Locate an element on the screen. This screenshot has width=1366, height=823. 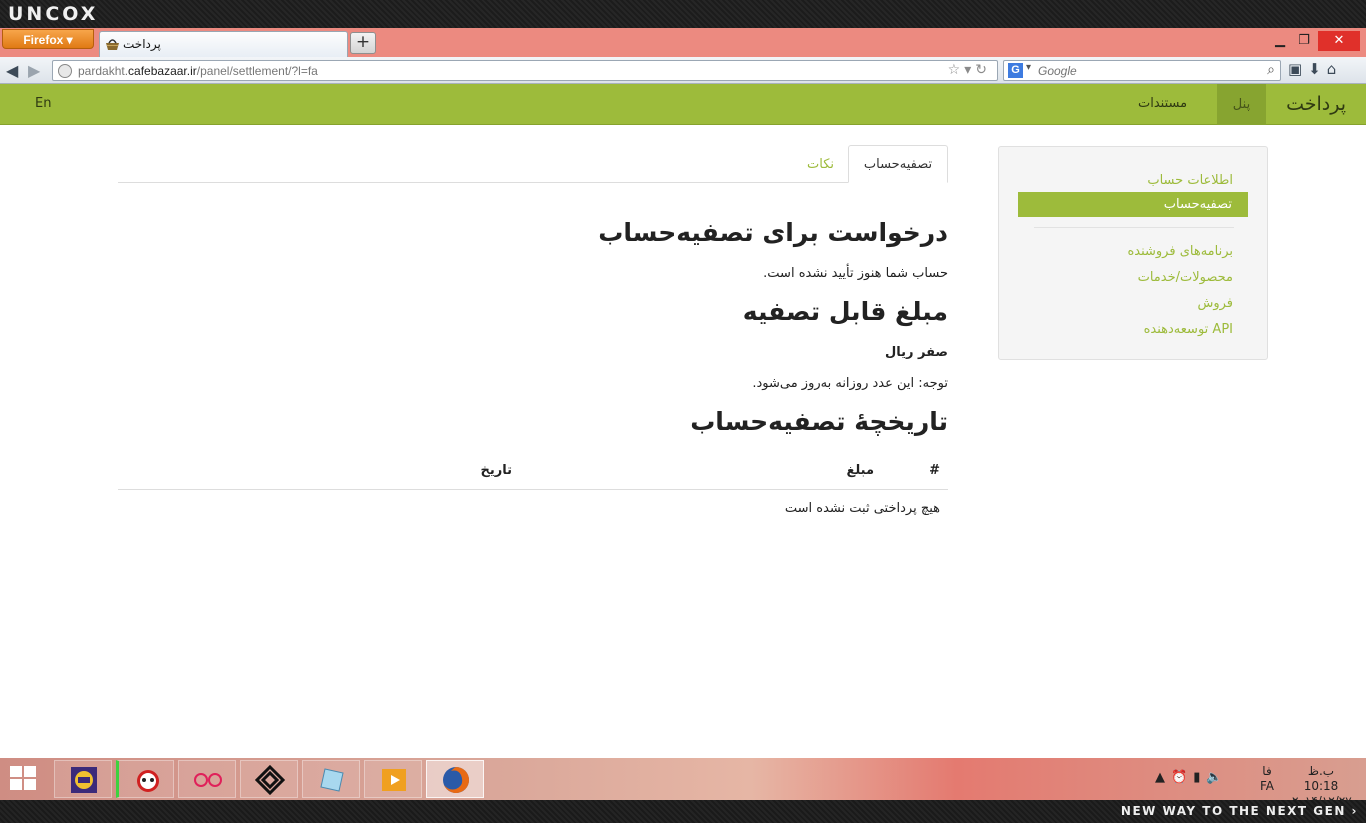
google-icon: G is located at coordinates (1015, 70).